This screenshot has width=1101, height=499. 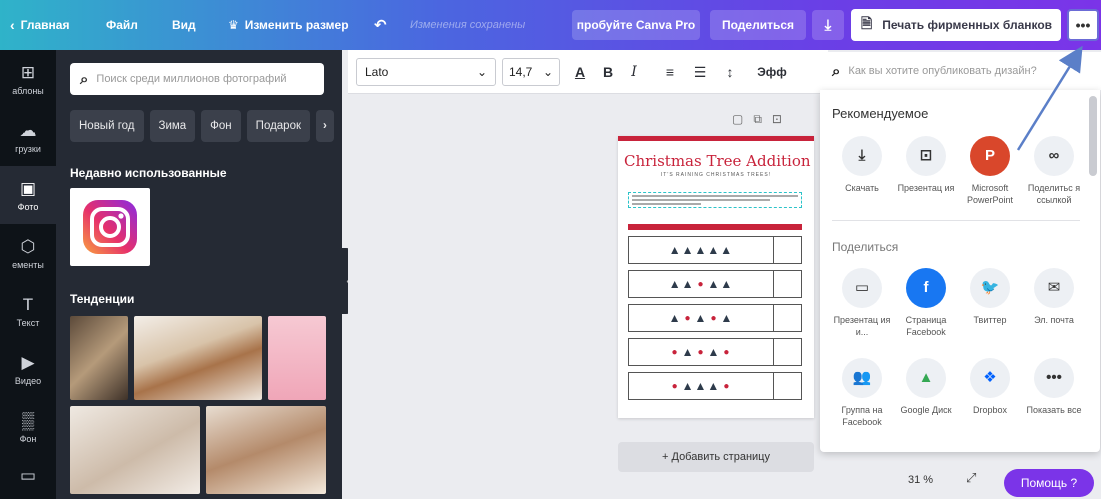 I want to click on google-drive-option: ▲ Google Диск, so click(x=926, y=387).